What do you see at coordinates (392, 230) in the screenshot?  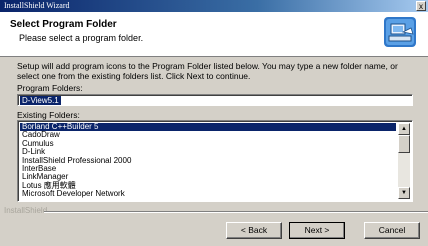 I see `cancel-button: Cancel` at bounding box center [392, 230].